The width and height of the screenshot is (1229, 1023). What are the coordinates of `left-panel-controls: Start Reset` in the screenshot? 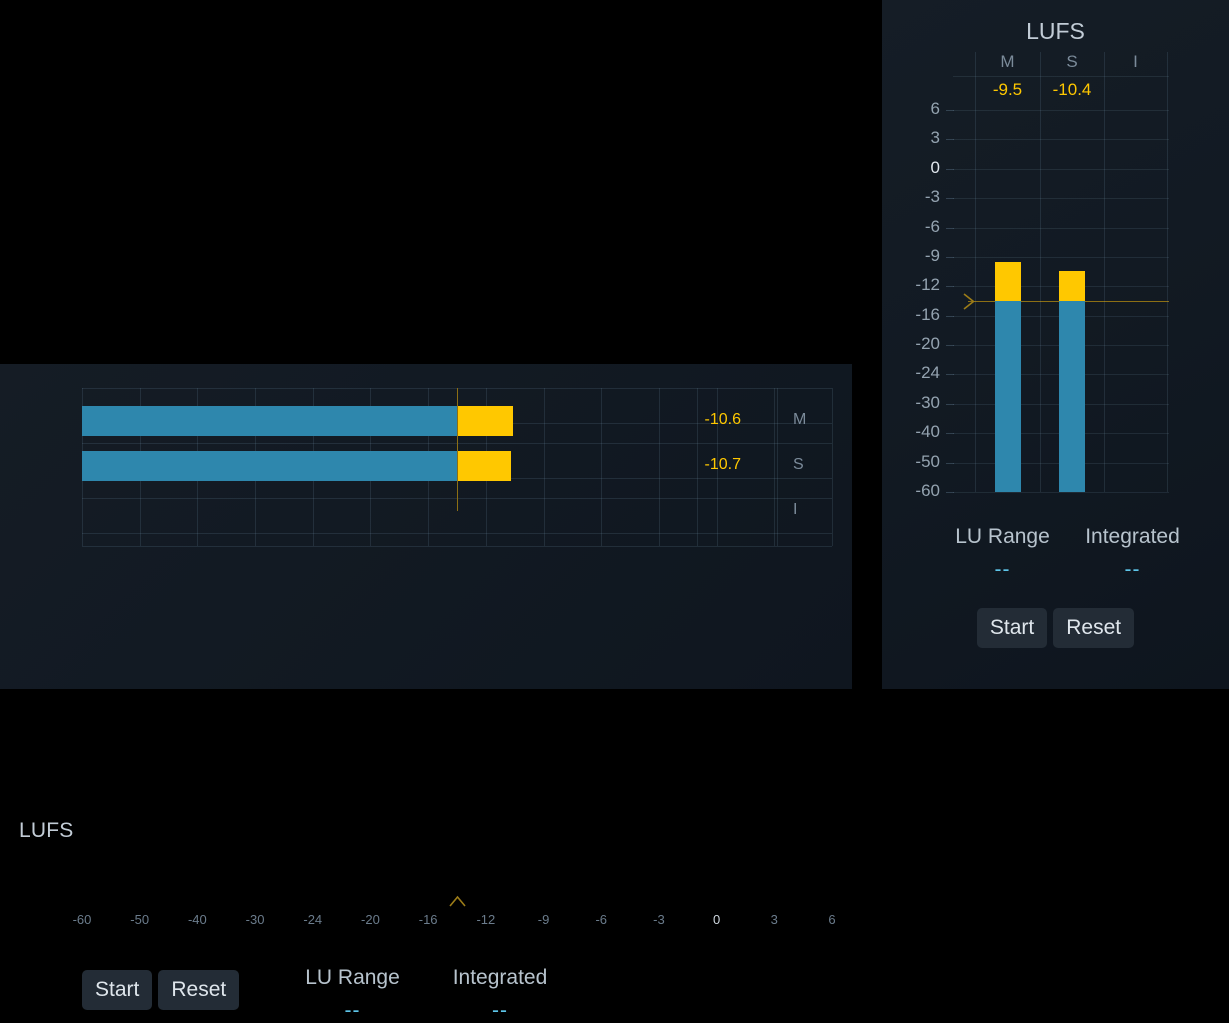 It's located at (161, 990).